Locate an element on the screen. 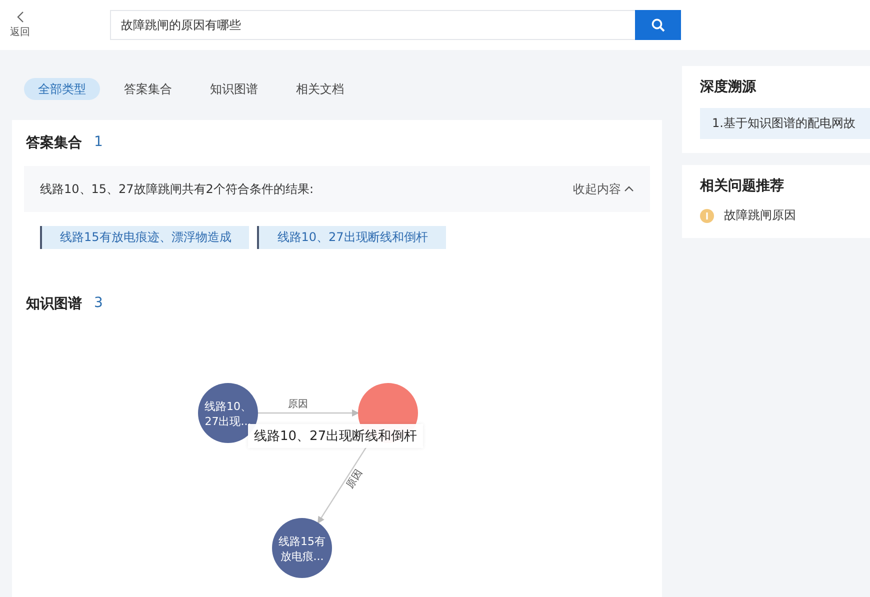  panel-title: 相关问题推荐 is located at coordinates (742, 186).